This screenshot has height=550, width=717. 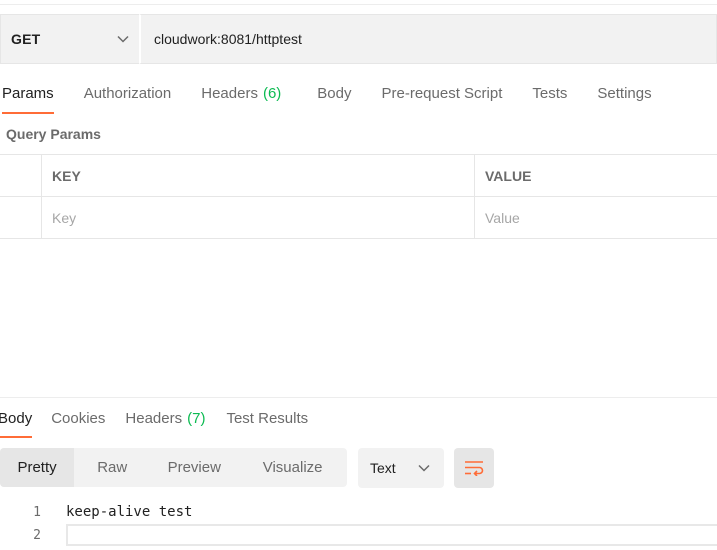 What do you see at coordinates (21, 175) in the screenshot?
I see `checkbox-column-header` at bounding box center [21, 175].